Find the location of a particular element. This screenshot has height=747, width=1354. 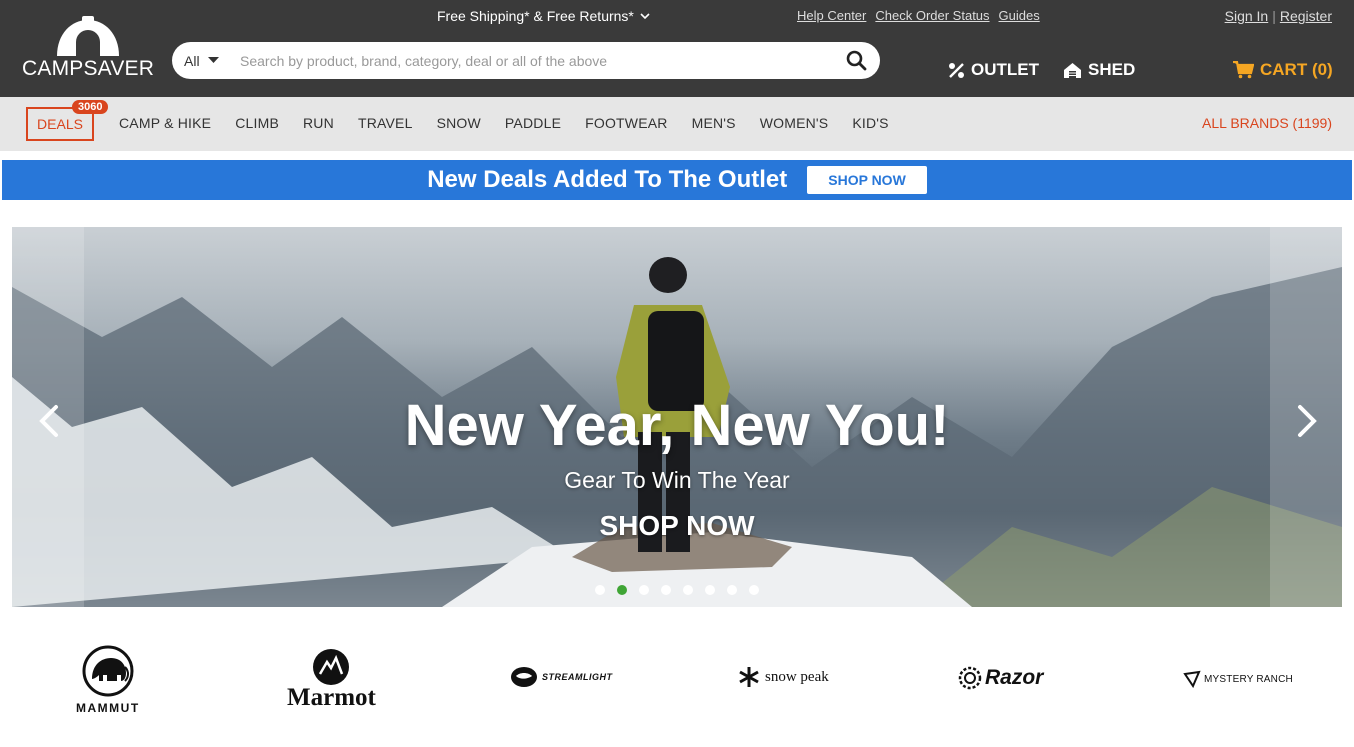

brand-razor-label: Razor is located at coordinates (1014, 677).